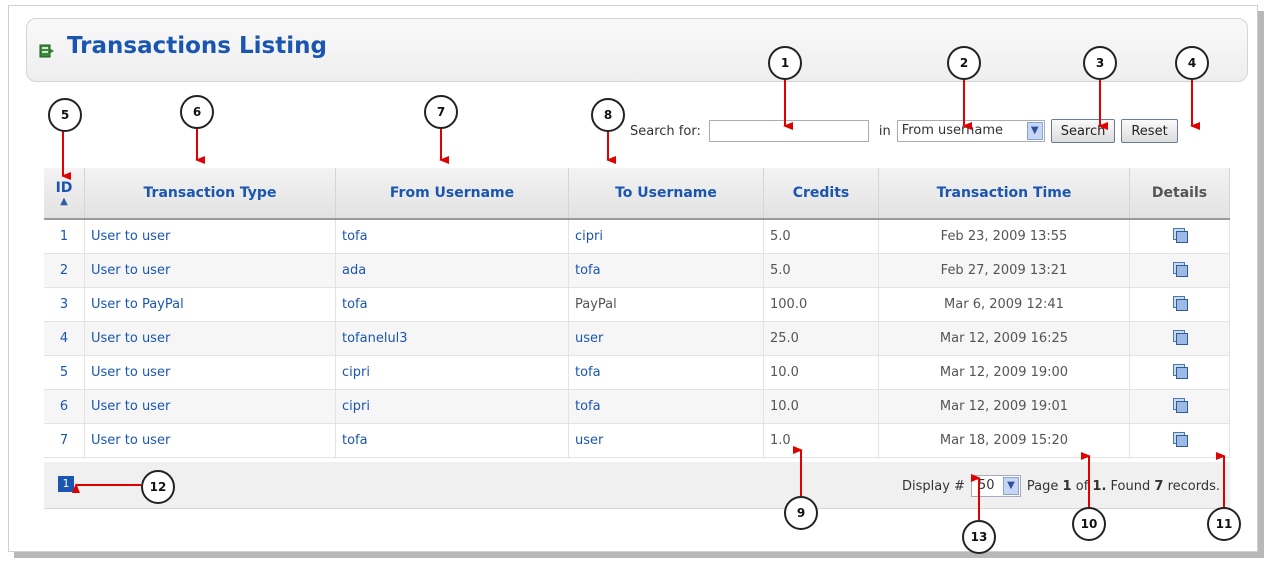  What do you see at coordinates (1100, 63) in the screenshot?
I see `callout-3: 3` at bounding box center [1100, 63].